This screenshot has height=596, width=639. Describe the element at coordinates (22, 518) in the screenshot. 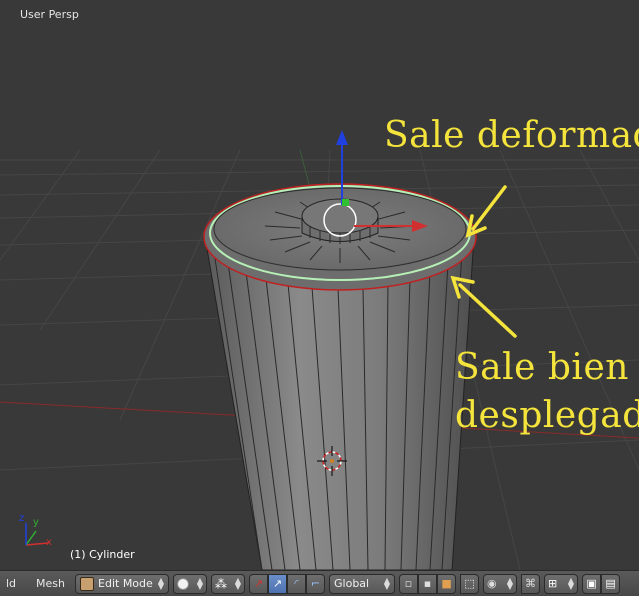

I see `axis-widget-z-label: z` at that location.